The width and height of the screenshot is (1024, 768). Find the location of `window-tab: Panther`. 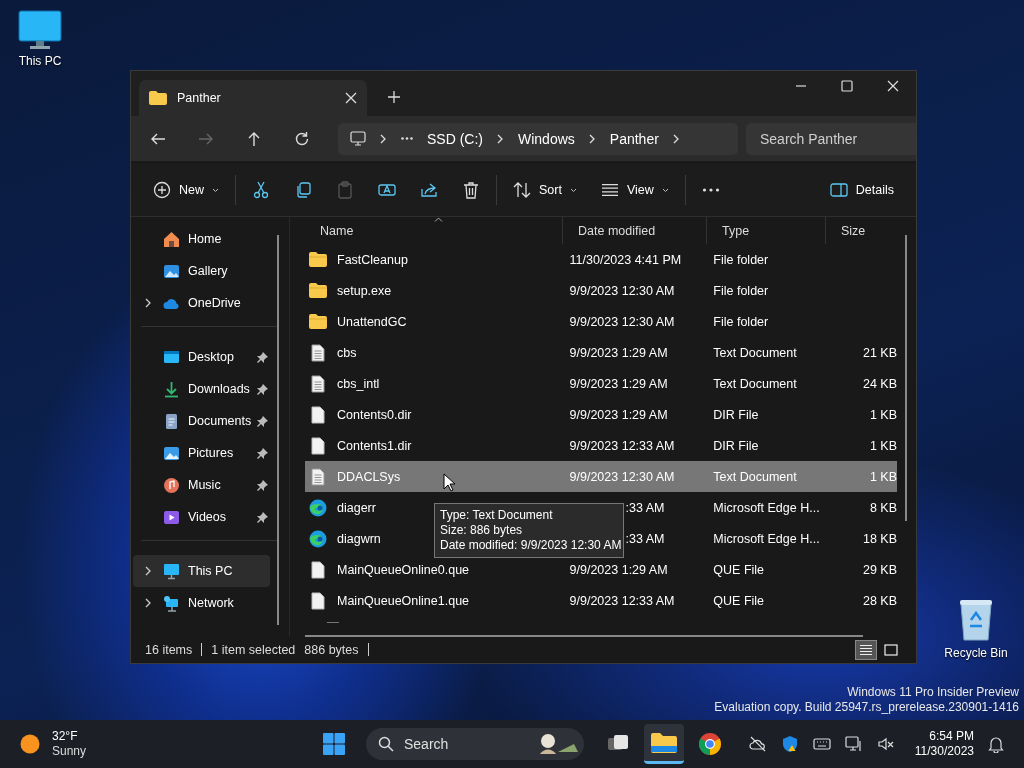

window-tab: Panther is located at coordinates (253, 98).